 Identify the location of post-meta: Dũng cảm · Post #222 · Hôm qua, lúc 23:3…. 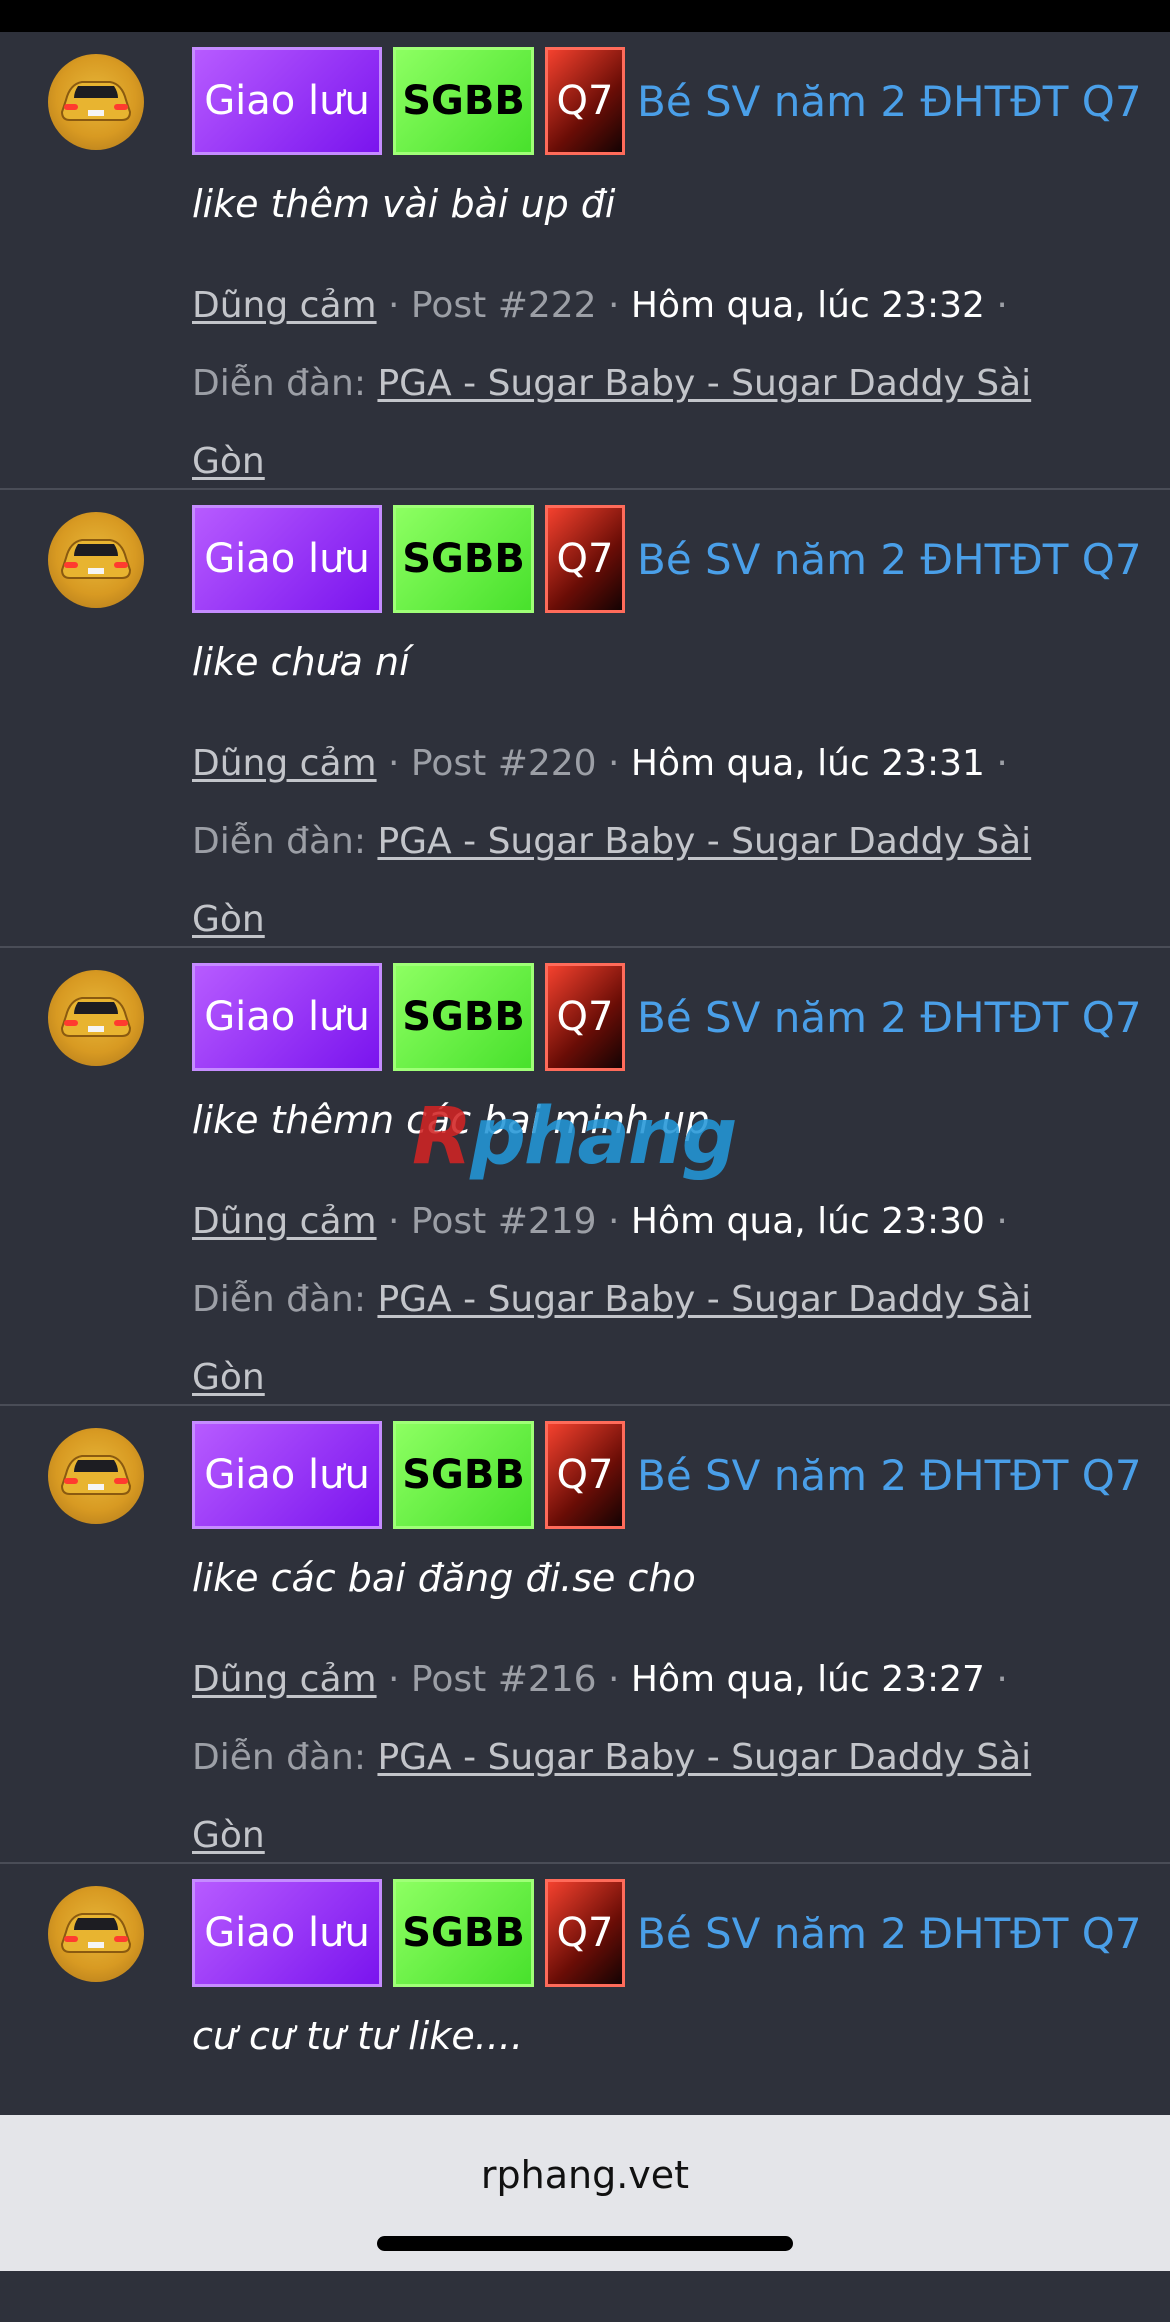
(612, 383).